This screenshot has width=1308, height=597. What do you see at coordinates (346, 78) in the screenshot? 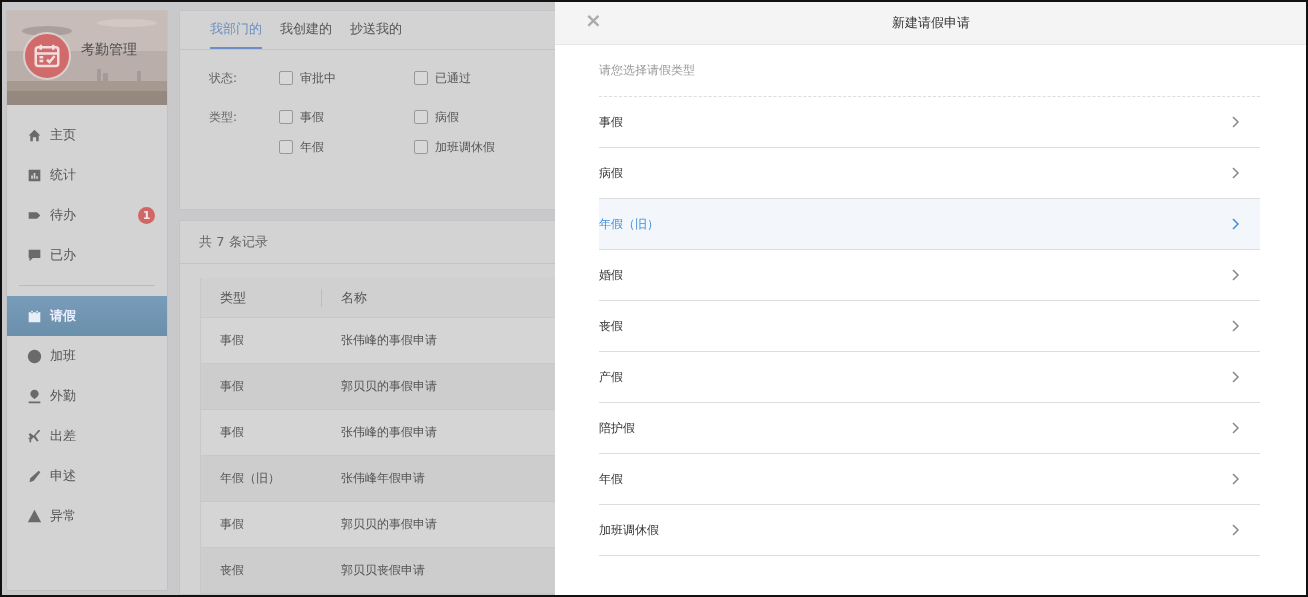
I see `checkbox: 审批中` at bounding box center [346, 78].